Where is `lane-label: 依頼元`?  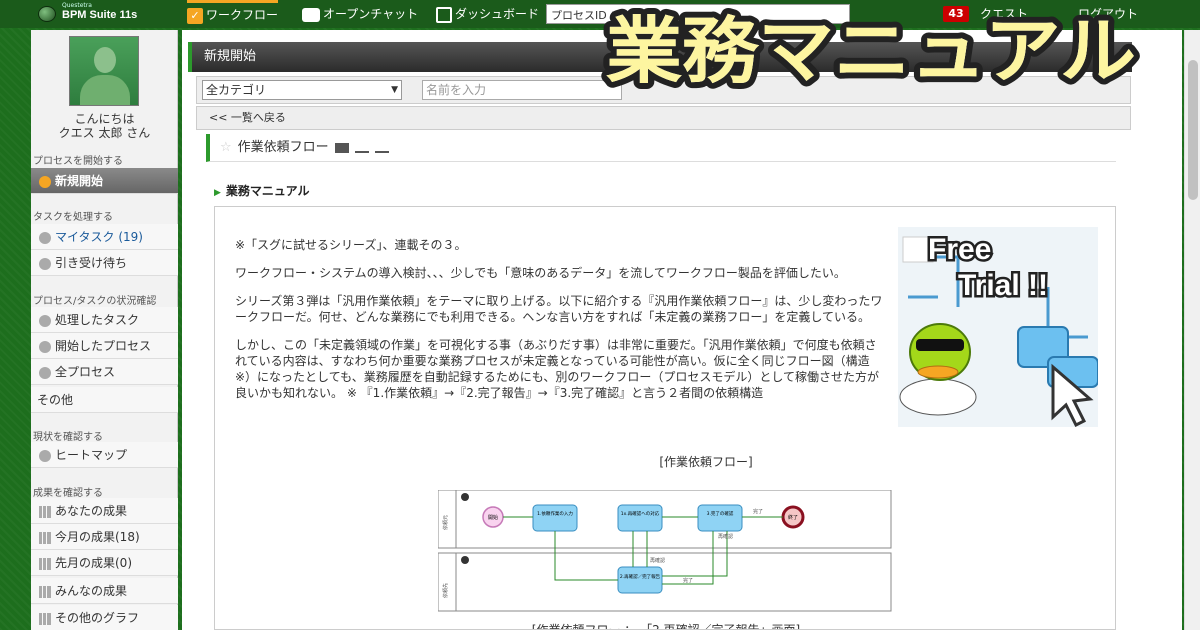 lane-label: 依頼元 is located at coordinates (445, 522).